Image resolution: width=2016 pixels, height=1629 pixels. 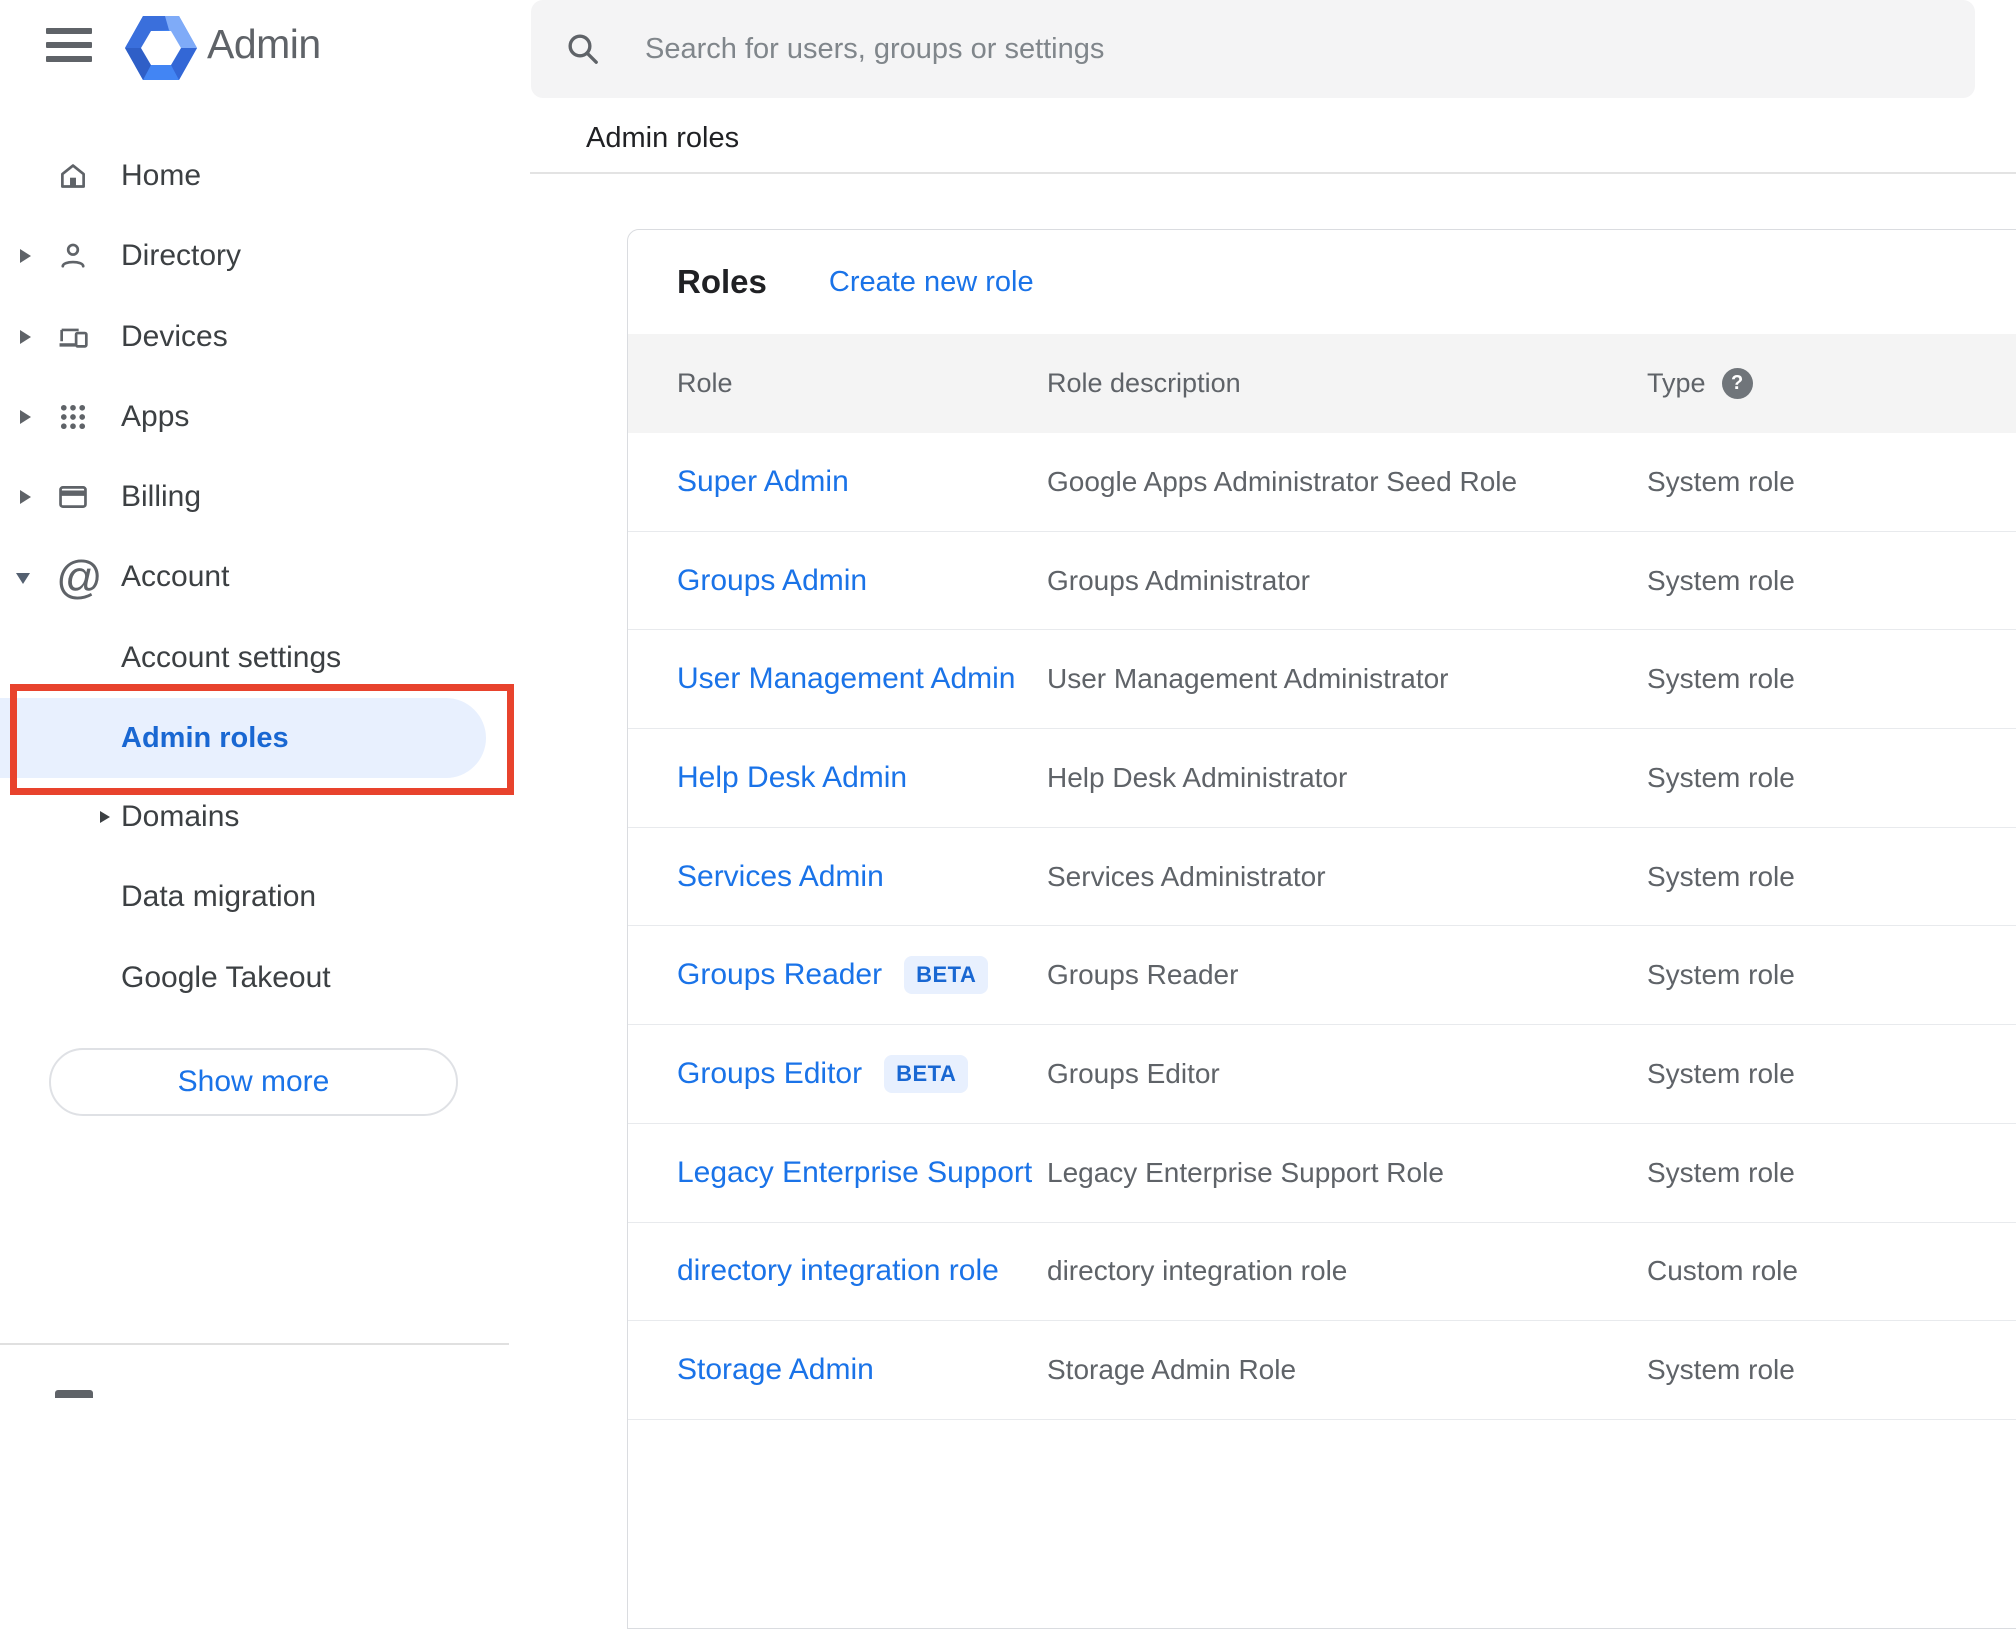 What do you see at coordinates (205, 738) in the screenshot?
I see `sidebar-item-label: Admin roles` at bounding box center [205, 738].